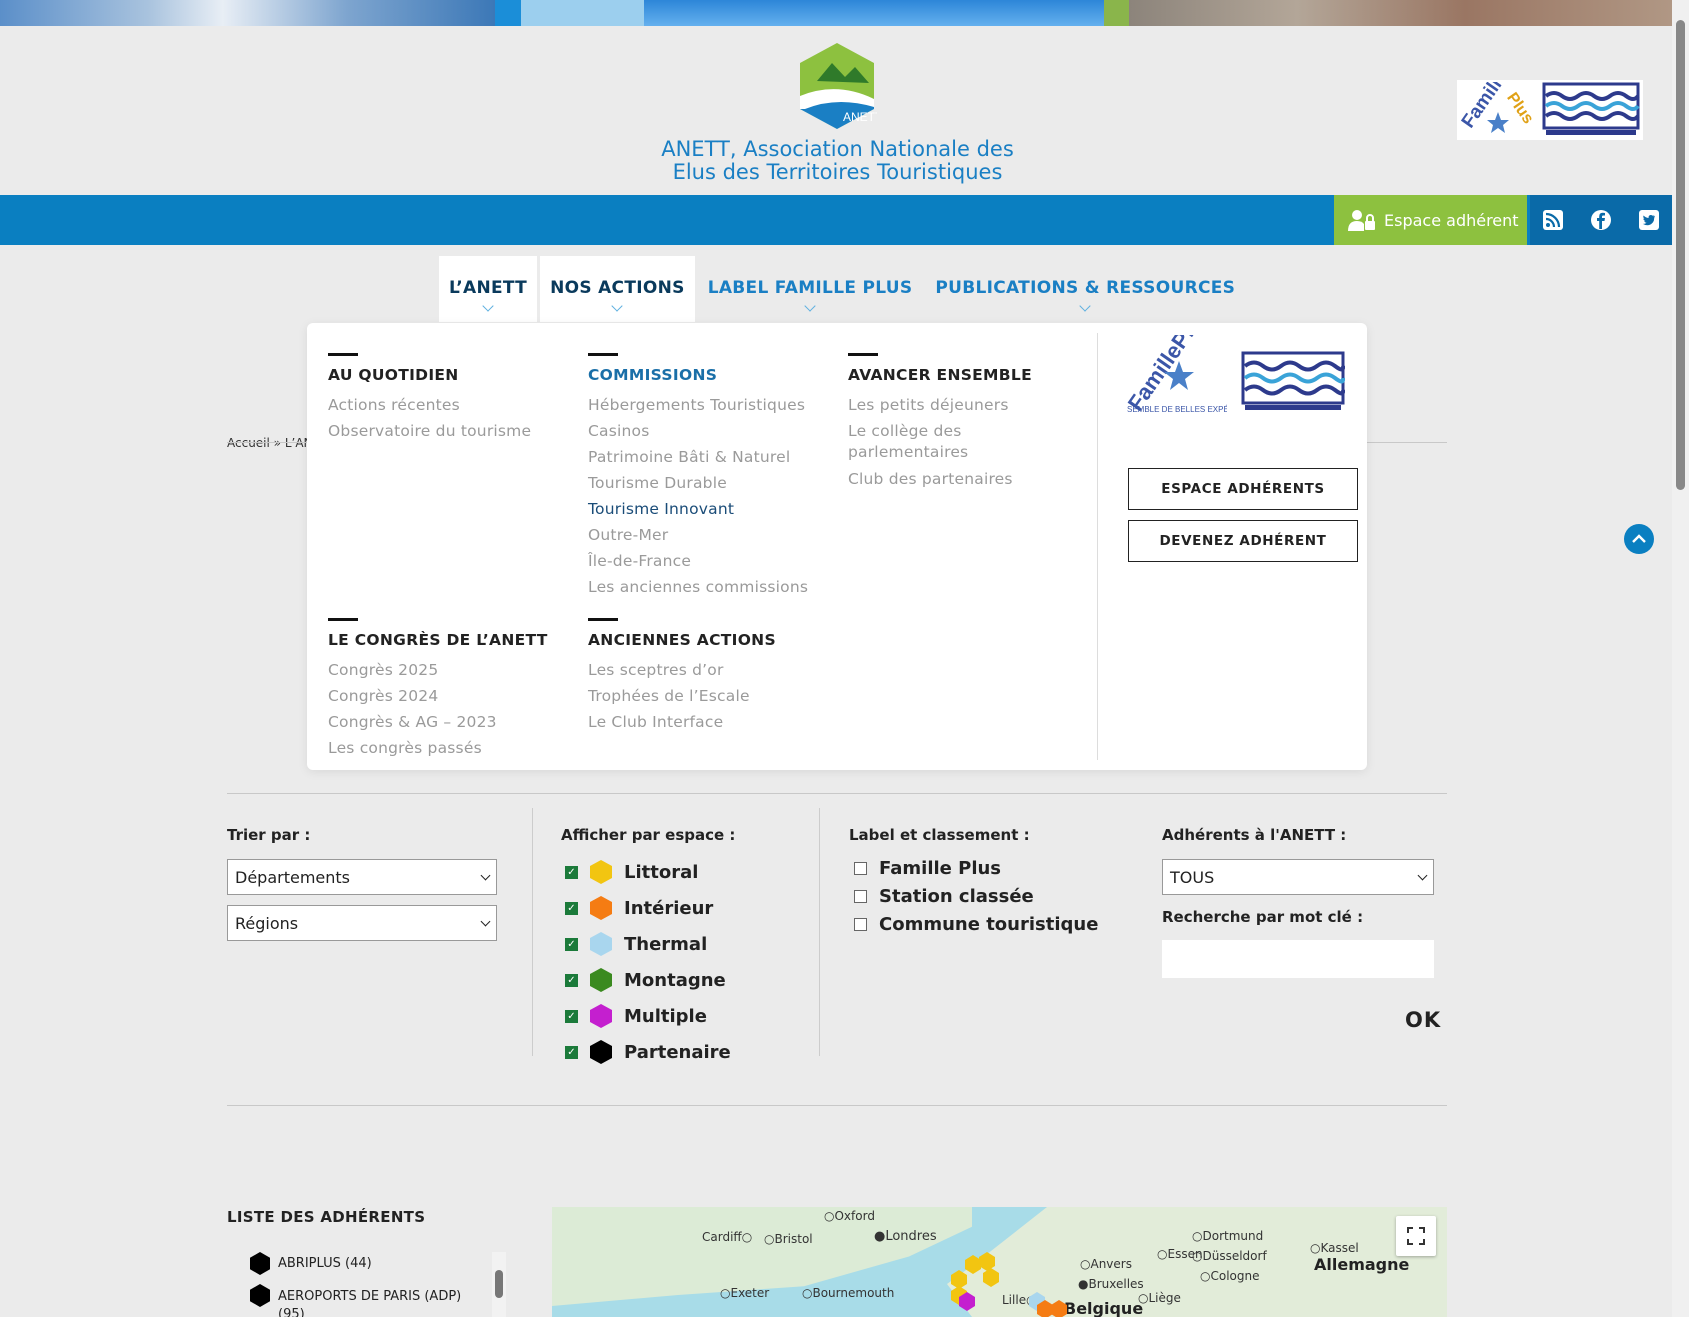 Image resolution: width=1689 pixels, height=1317 pixels. Describe the element at coordinates (1361, 220) in the screenshot. I see `user-lock-icon` at that location.